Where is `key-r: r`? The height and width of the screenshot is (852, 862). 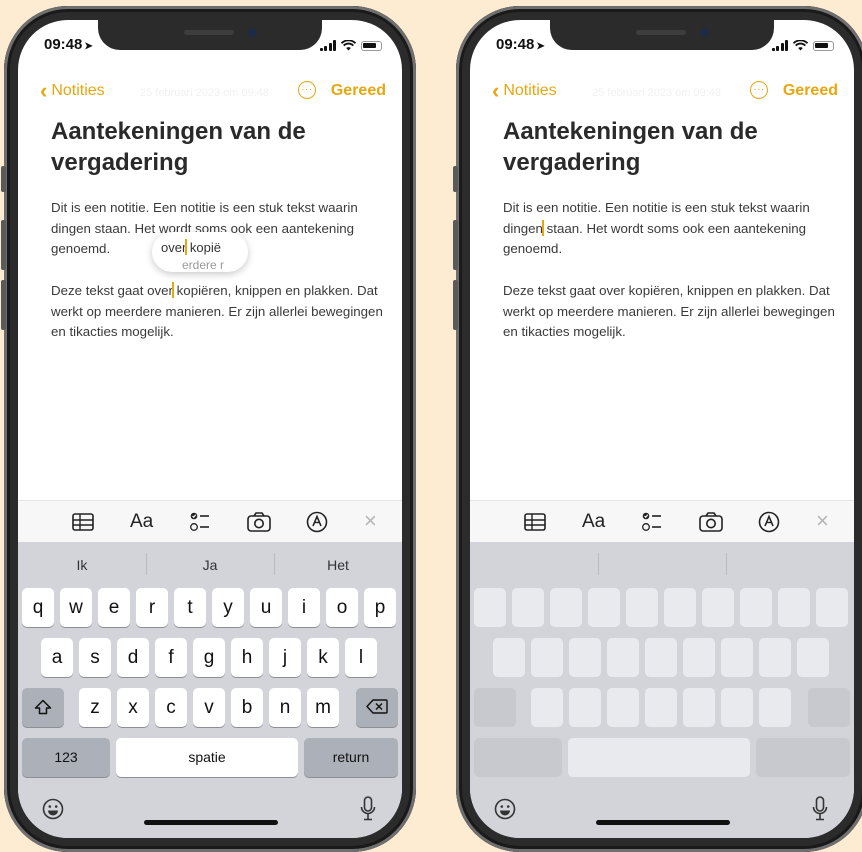
key-r: r is located at coordinates (152, 607).